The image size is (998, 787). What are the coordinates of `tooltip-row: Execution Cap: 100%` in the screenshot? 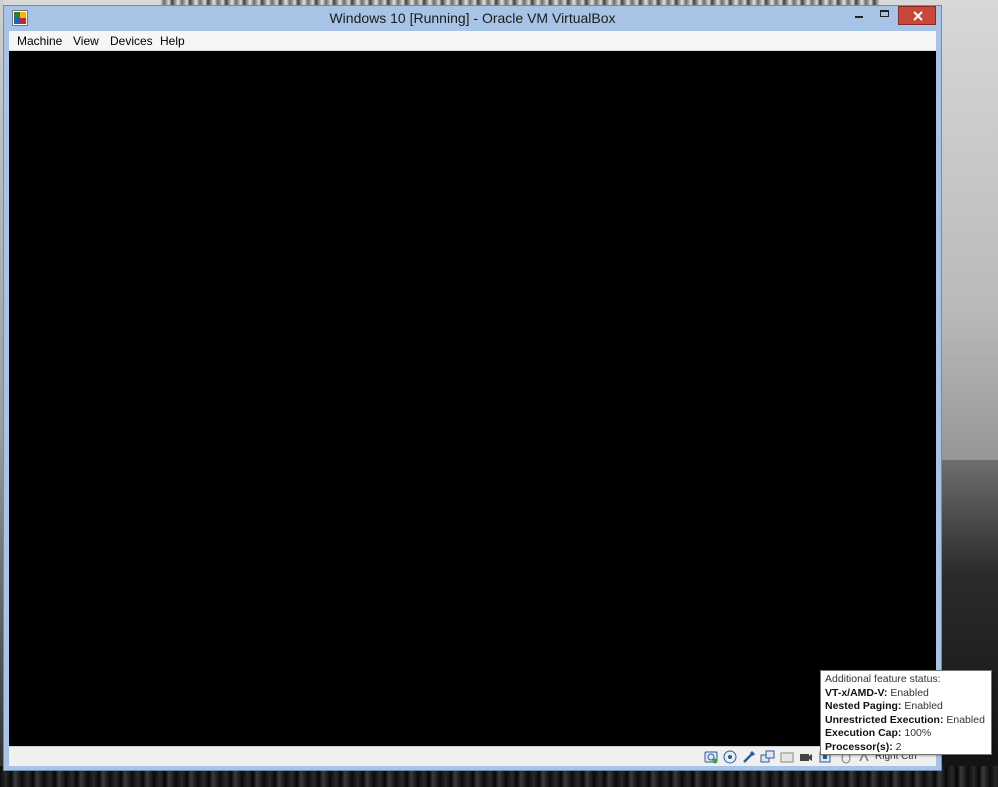 It's located at (878, 733).